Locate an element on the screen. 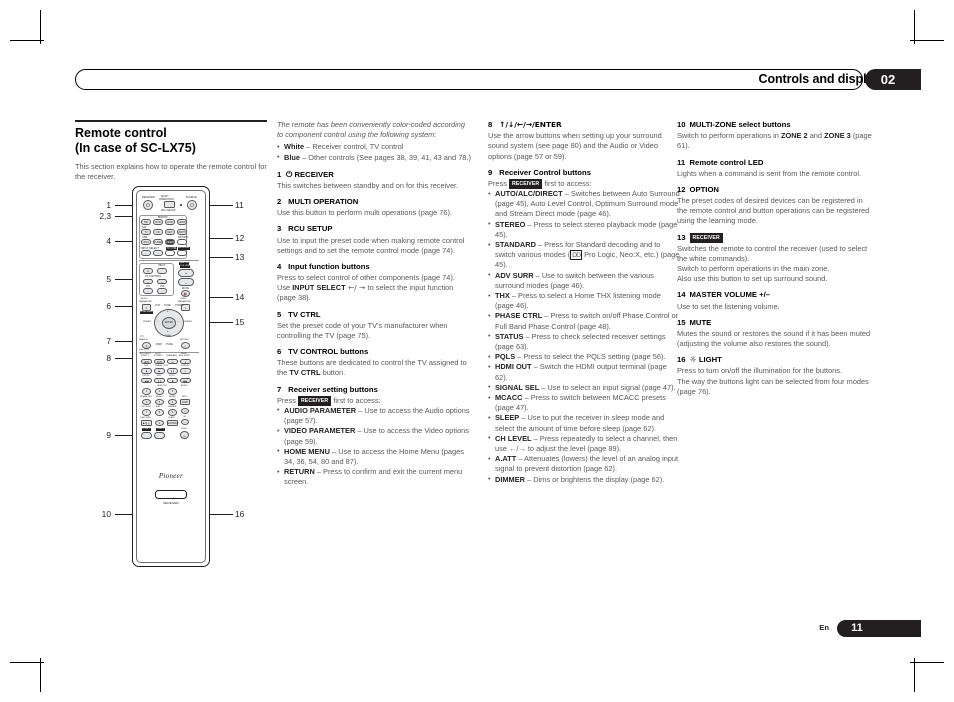  tv-ctrl-button is located at coordinates (170, 253).